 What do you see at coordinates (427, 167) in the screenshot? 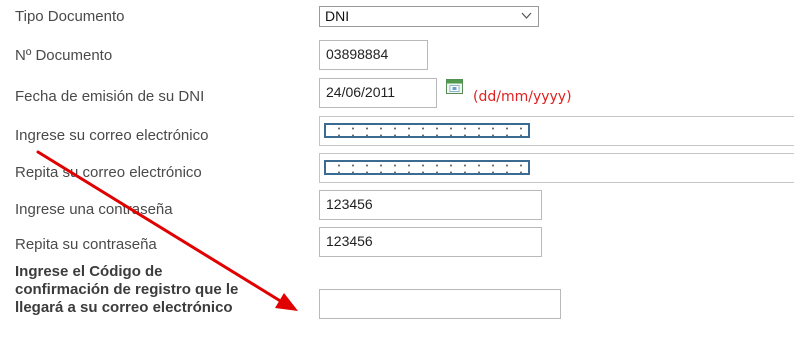
I see `repetir-correo-redacted-value` at bounding box center [427, 167].